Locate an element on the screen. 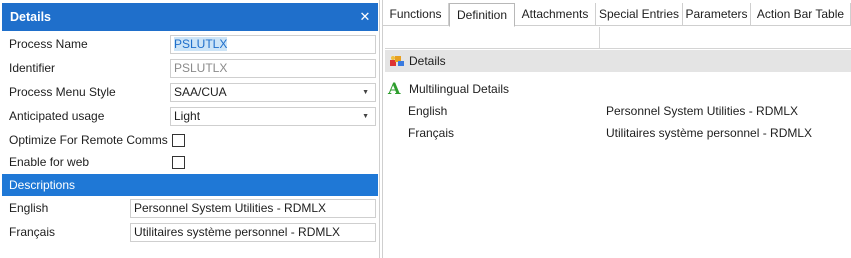  details-group-label: Details is located at coordinates (427, 61).